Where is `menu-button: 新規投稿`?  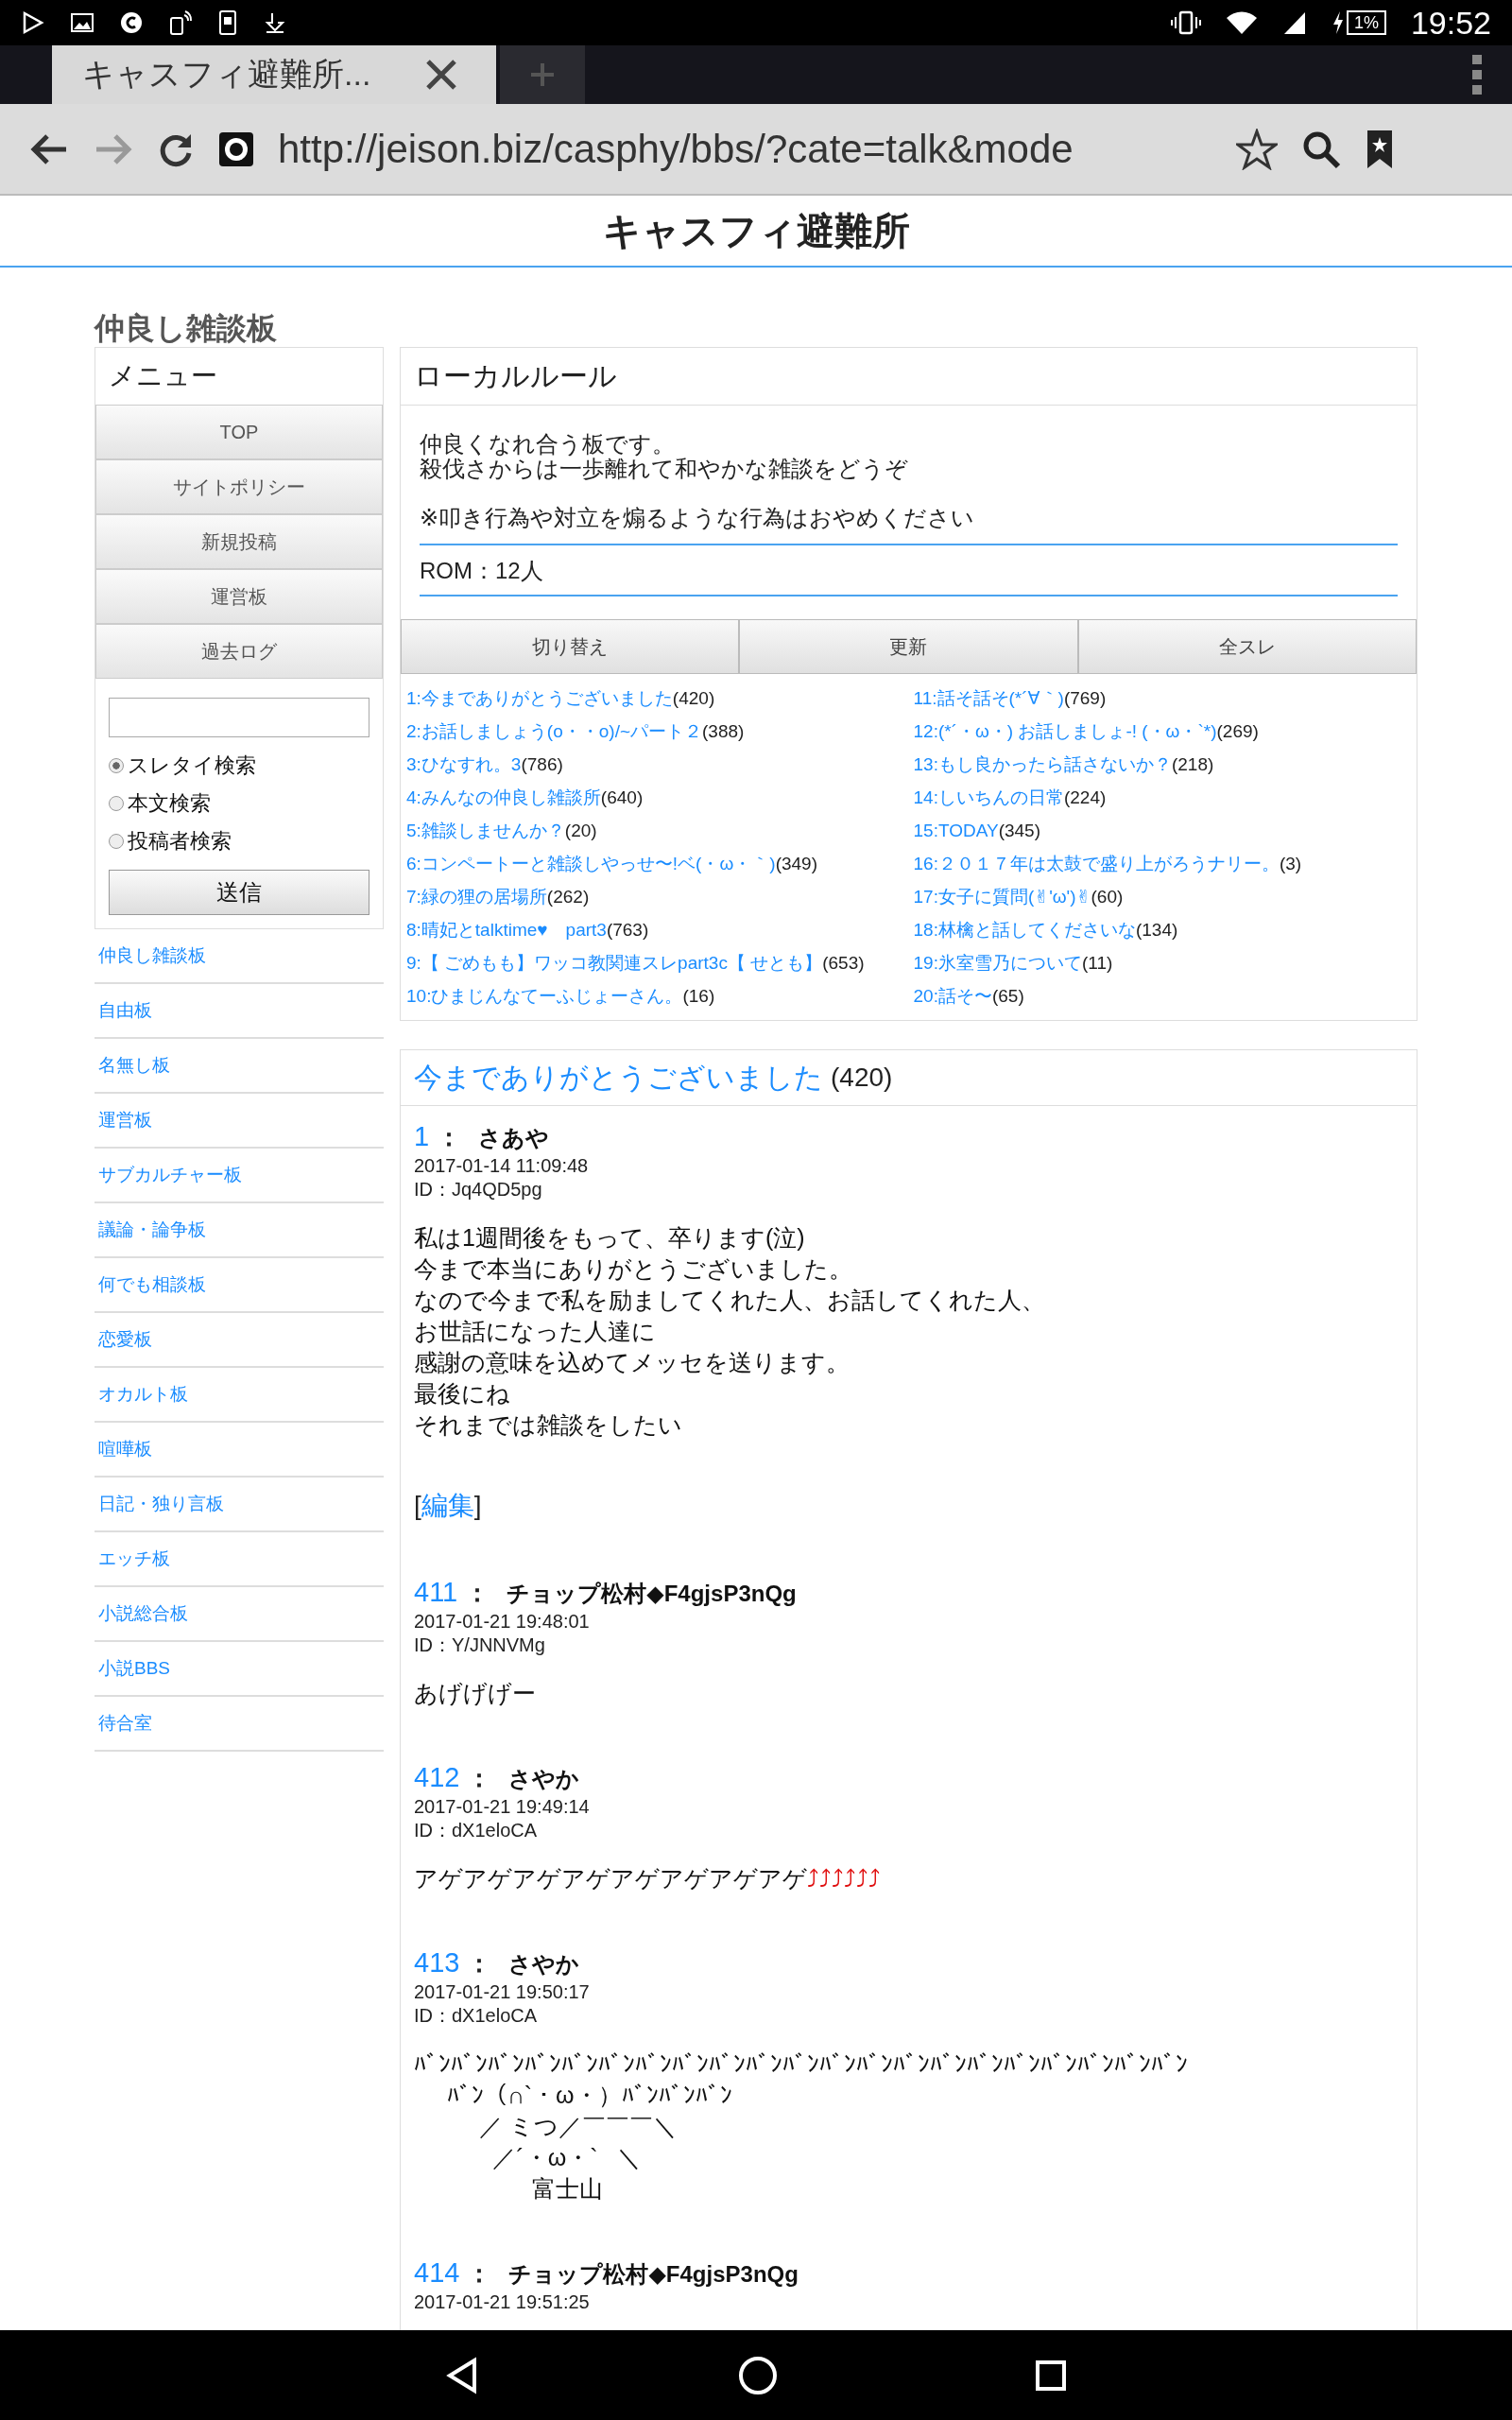
menu-button: 新規投稿 is located at coordinates (239, 541).